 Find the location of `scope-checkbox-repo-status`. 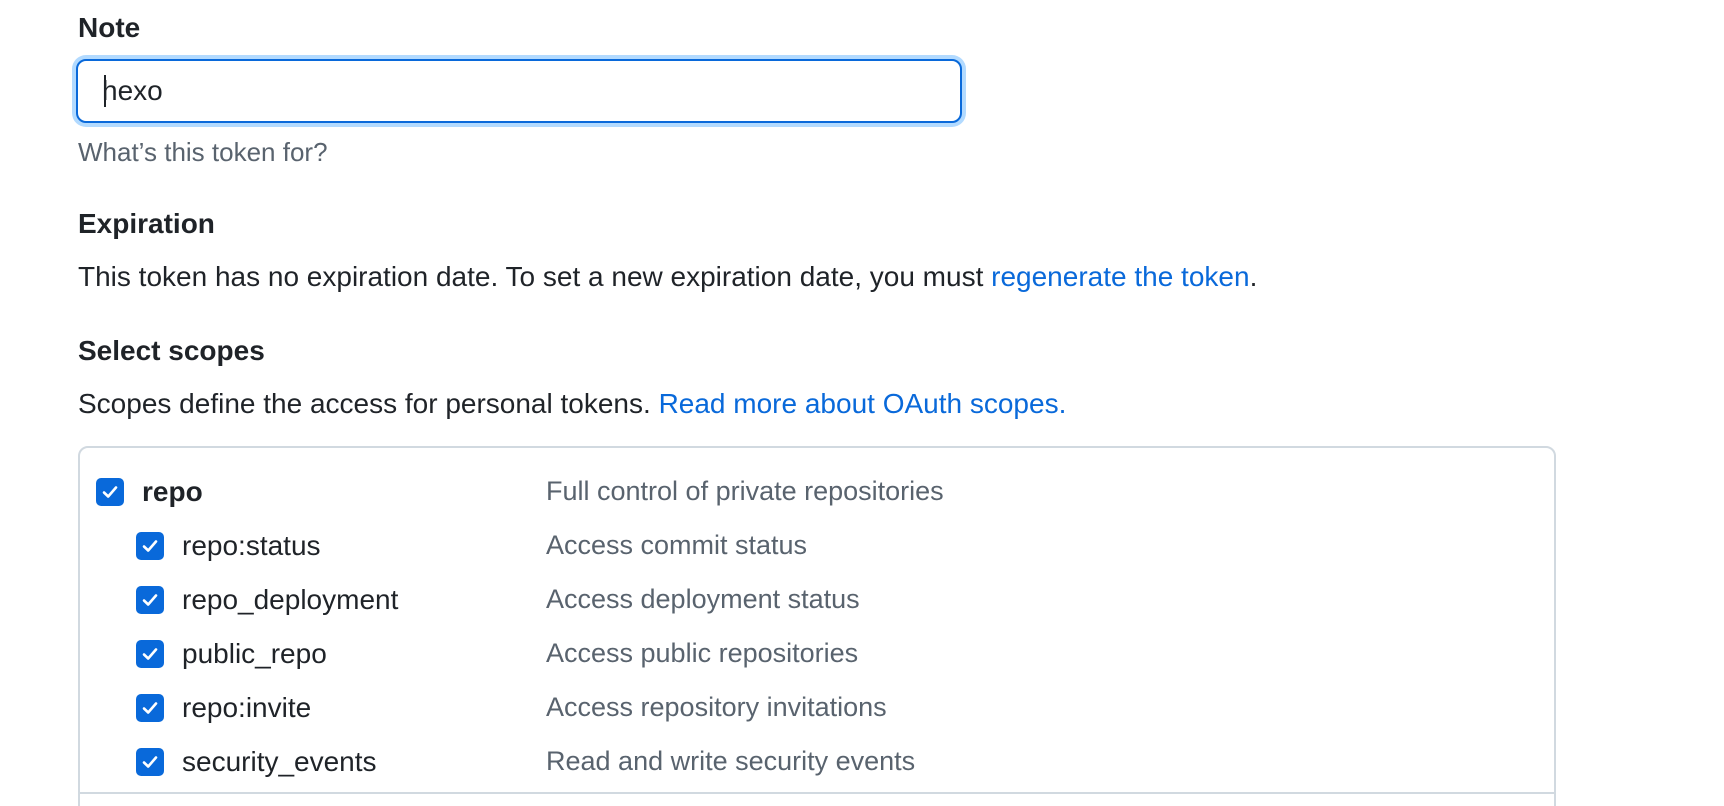

scope-checkbox-repo-status is located at coordinates (150, 546).